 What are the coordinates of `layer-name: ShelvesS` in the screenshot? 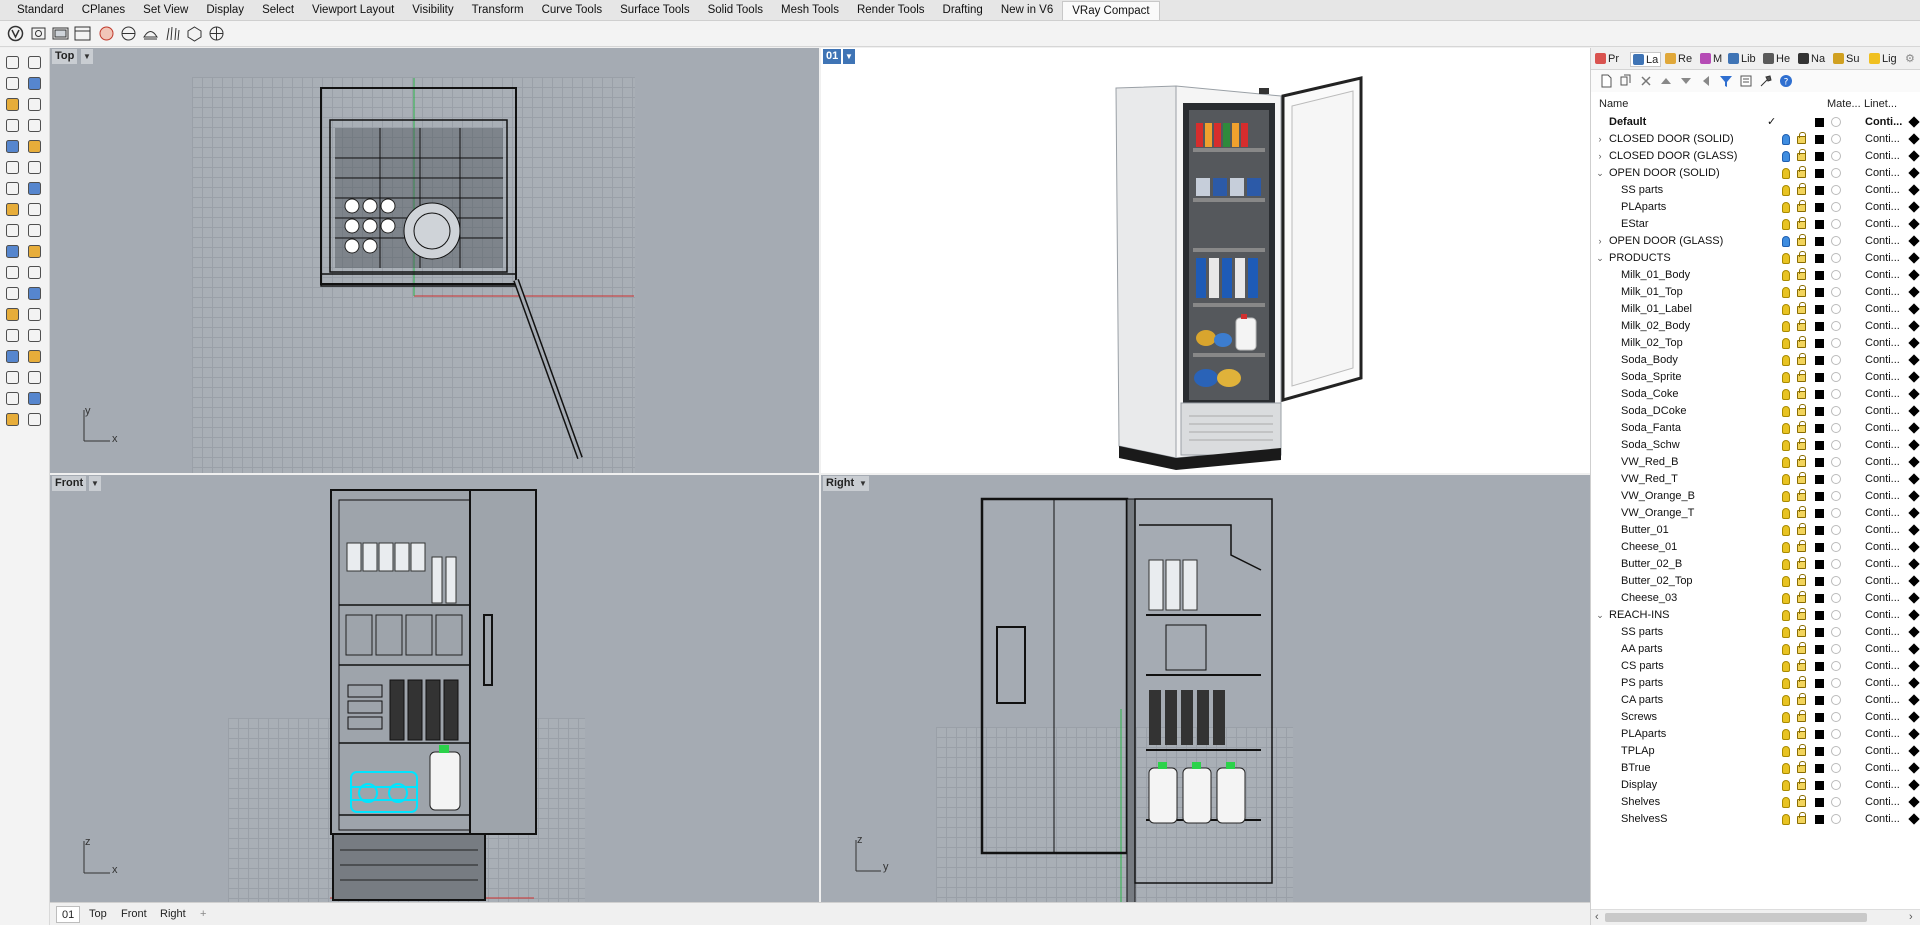 It's located at (1644, 819).